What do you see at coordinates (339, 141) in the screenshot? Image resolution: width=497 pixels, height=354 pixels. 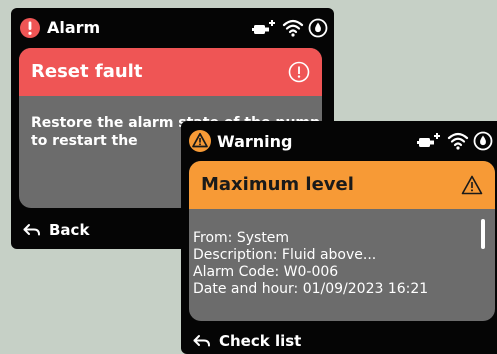 I see `warning-top-bar: Warning` at bounding box center [339, 141].